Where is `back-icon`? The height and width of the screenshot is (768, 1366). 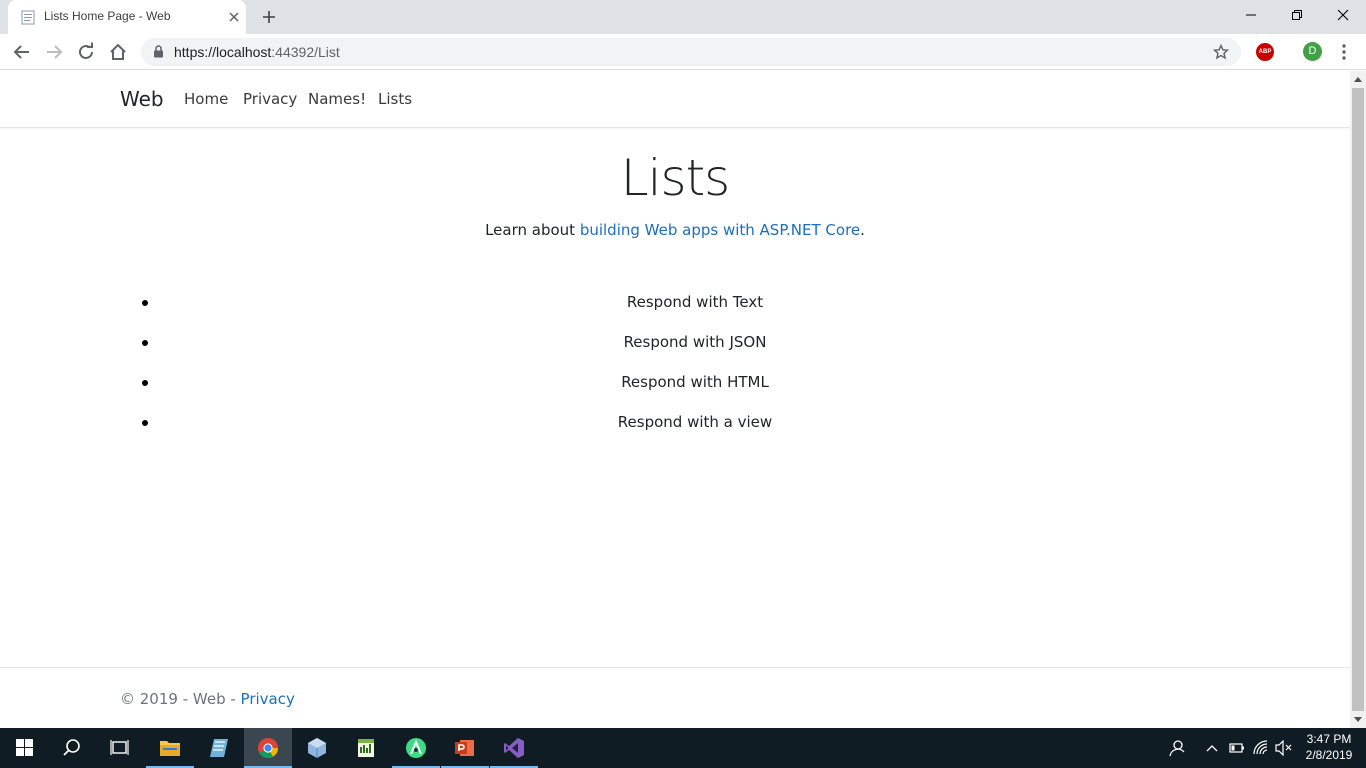
back-icon is located at coordinates (22, 52).